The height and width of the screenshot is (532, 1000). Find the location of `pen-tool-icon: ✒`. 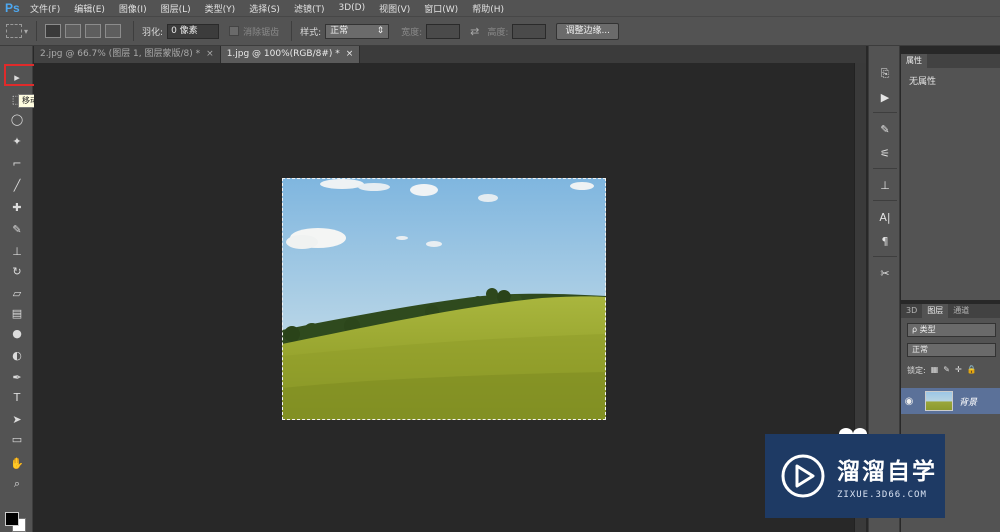

pen-tool-icon: ✒ is located at coordinates (17, 378).